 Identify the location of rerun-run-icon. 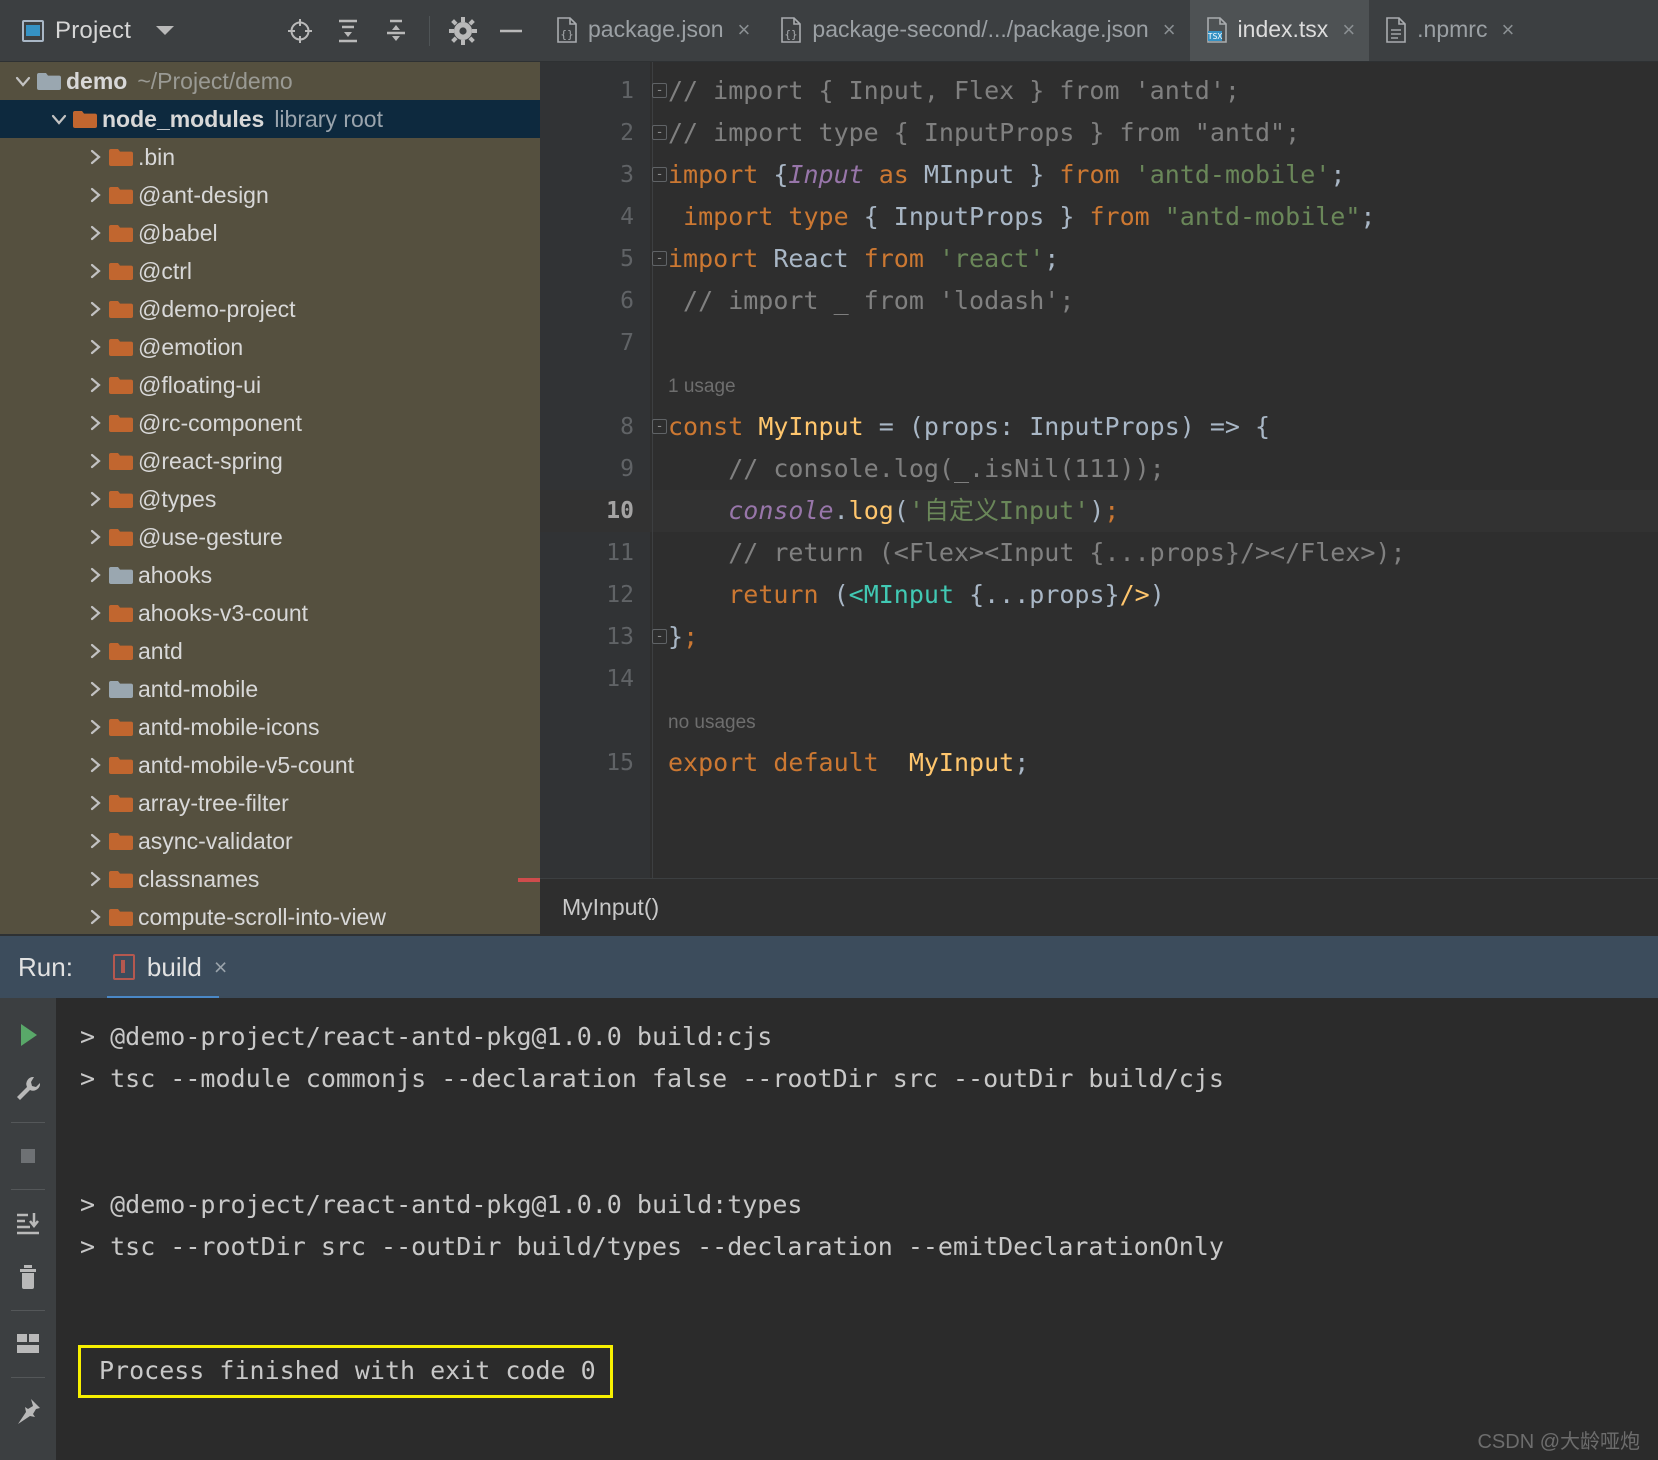
(28, 1035).